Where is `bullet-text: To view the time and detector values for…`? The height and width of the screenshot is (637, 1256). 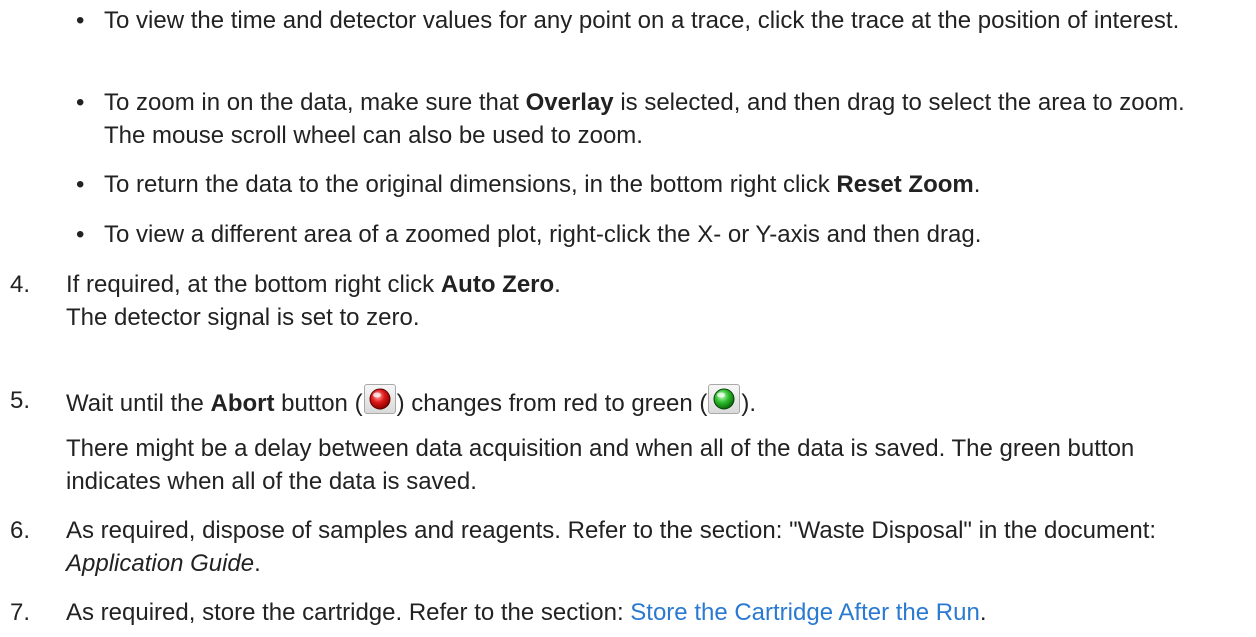 bullet-text: To view the time and detector values for… is located at coordinates (642, 20).